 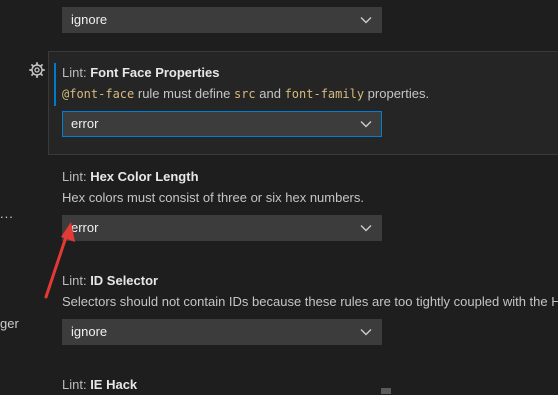 I want to click on focus-indicator, so click(x=55, y=84).